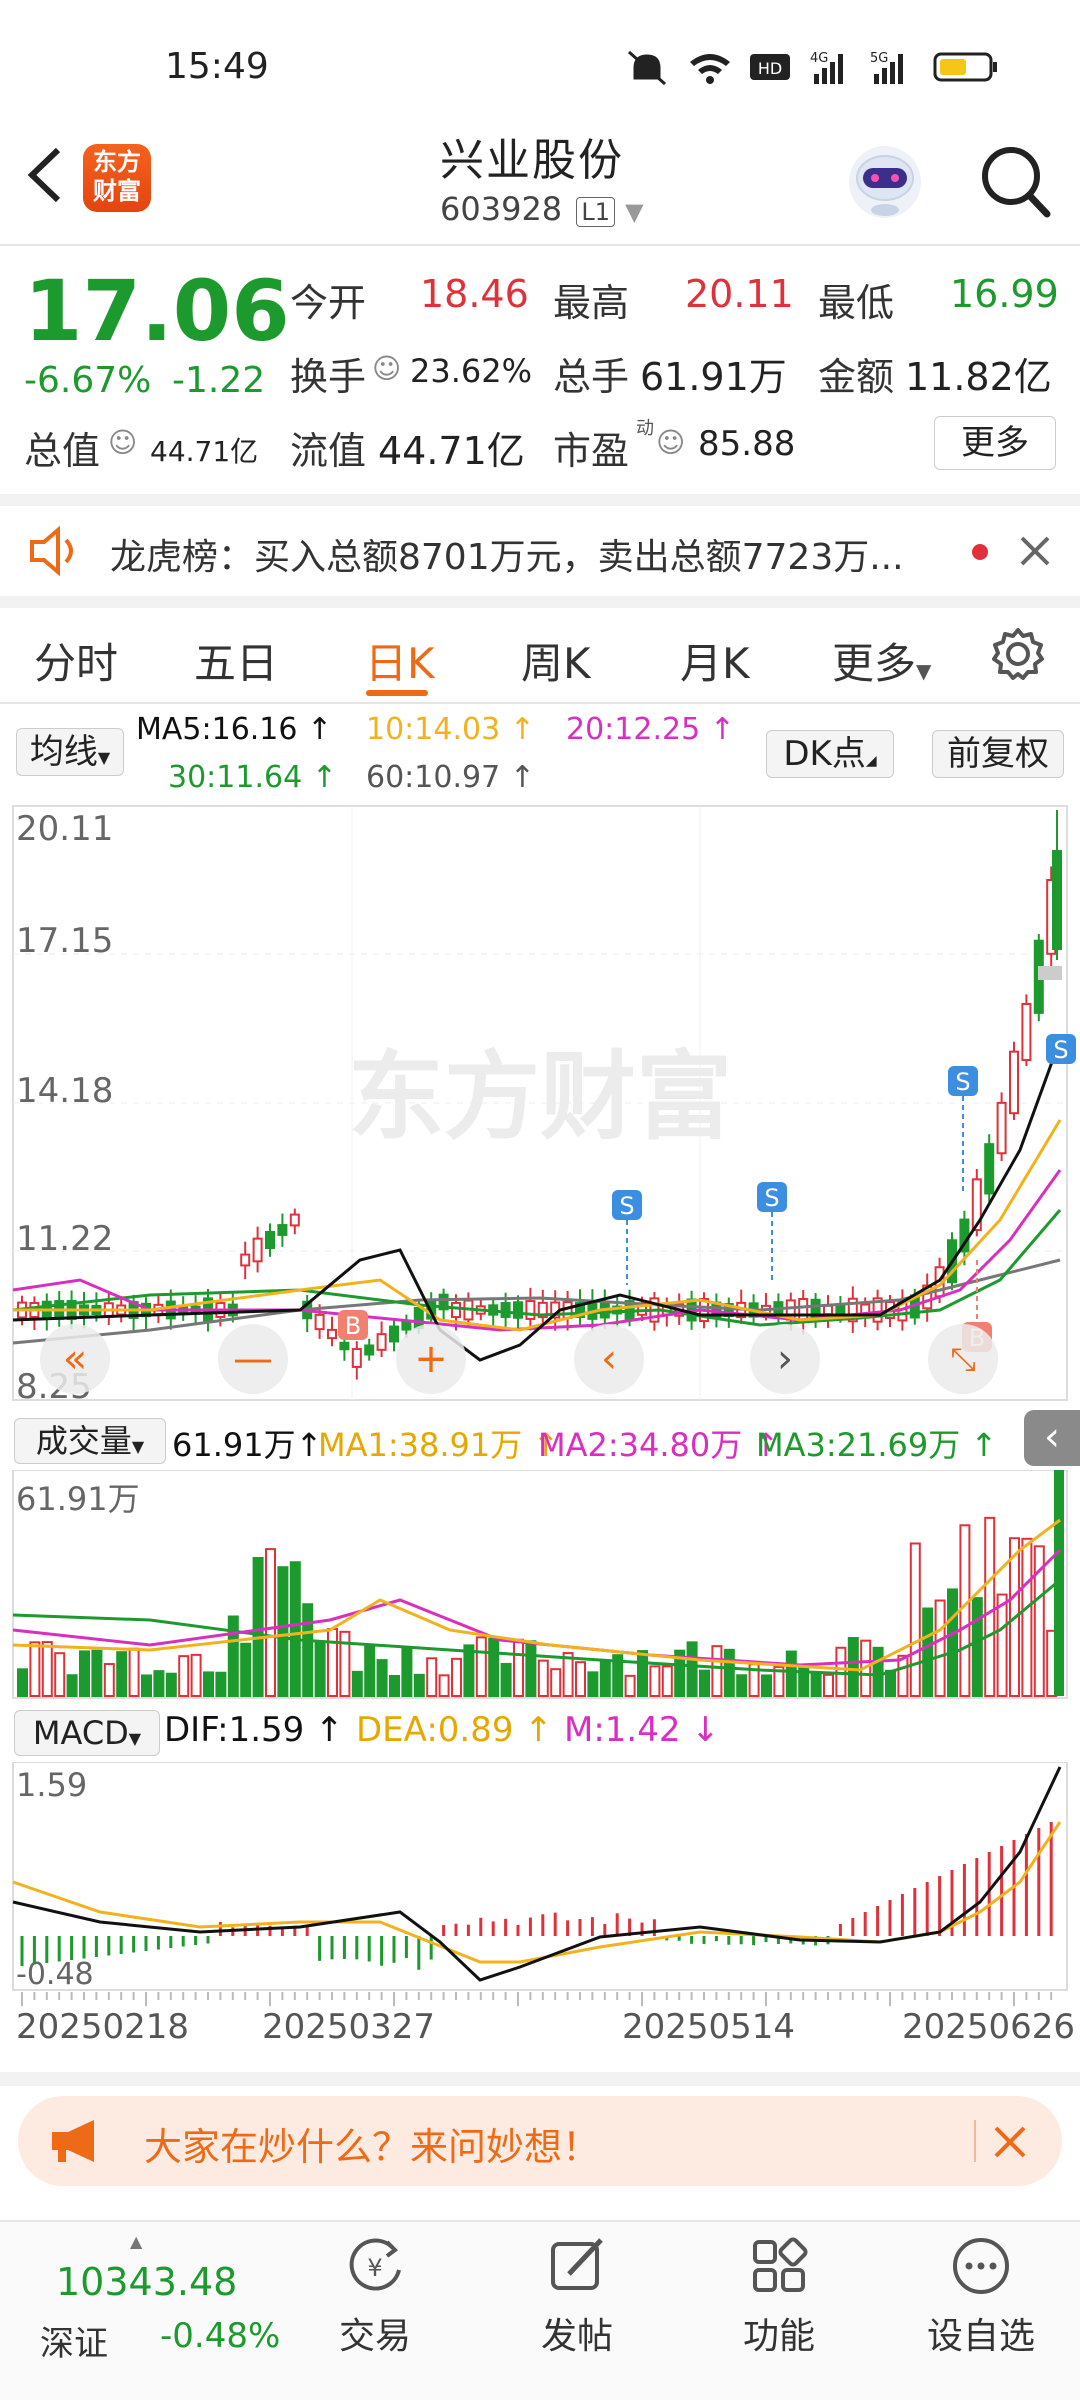  Describe the element at coordinates (885, 182) in the screenshot. I see `ai-robot-icon` at that location.